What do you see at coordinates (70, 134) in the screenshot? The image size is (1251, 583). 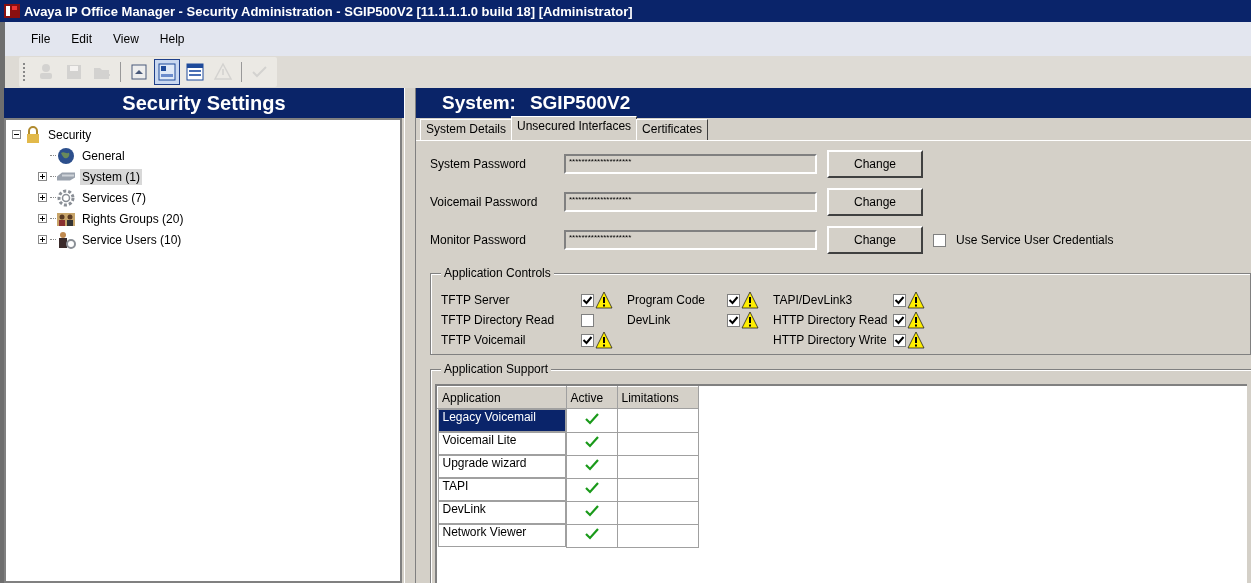 I see `tree-item: Security` at bounding box center [70, 134].